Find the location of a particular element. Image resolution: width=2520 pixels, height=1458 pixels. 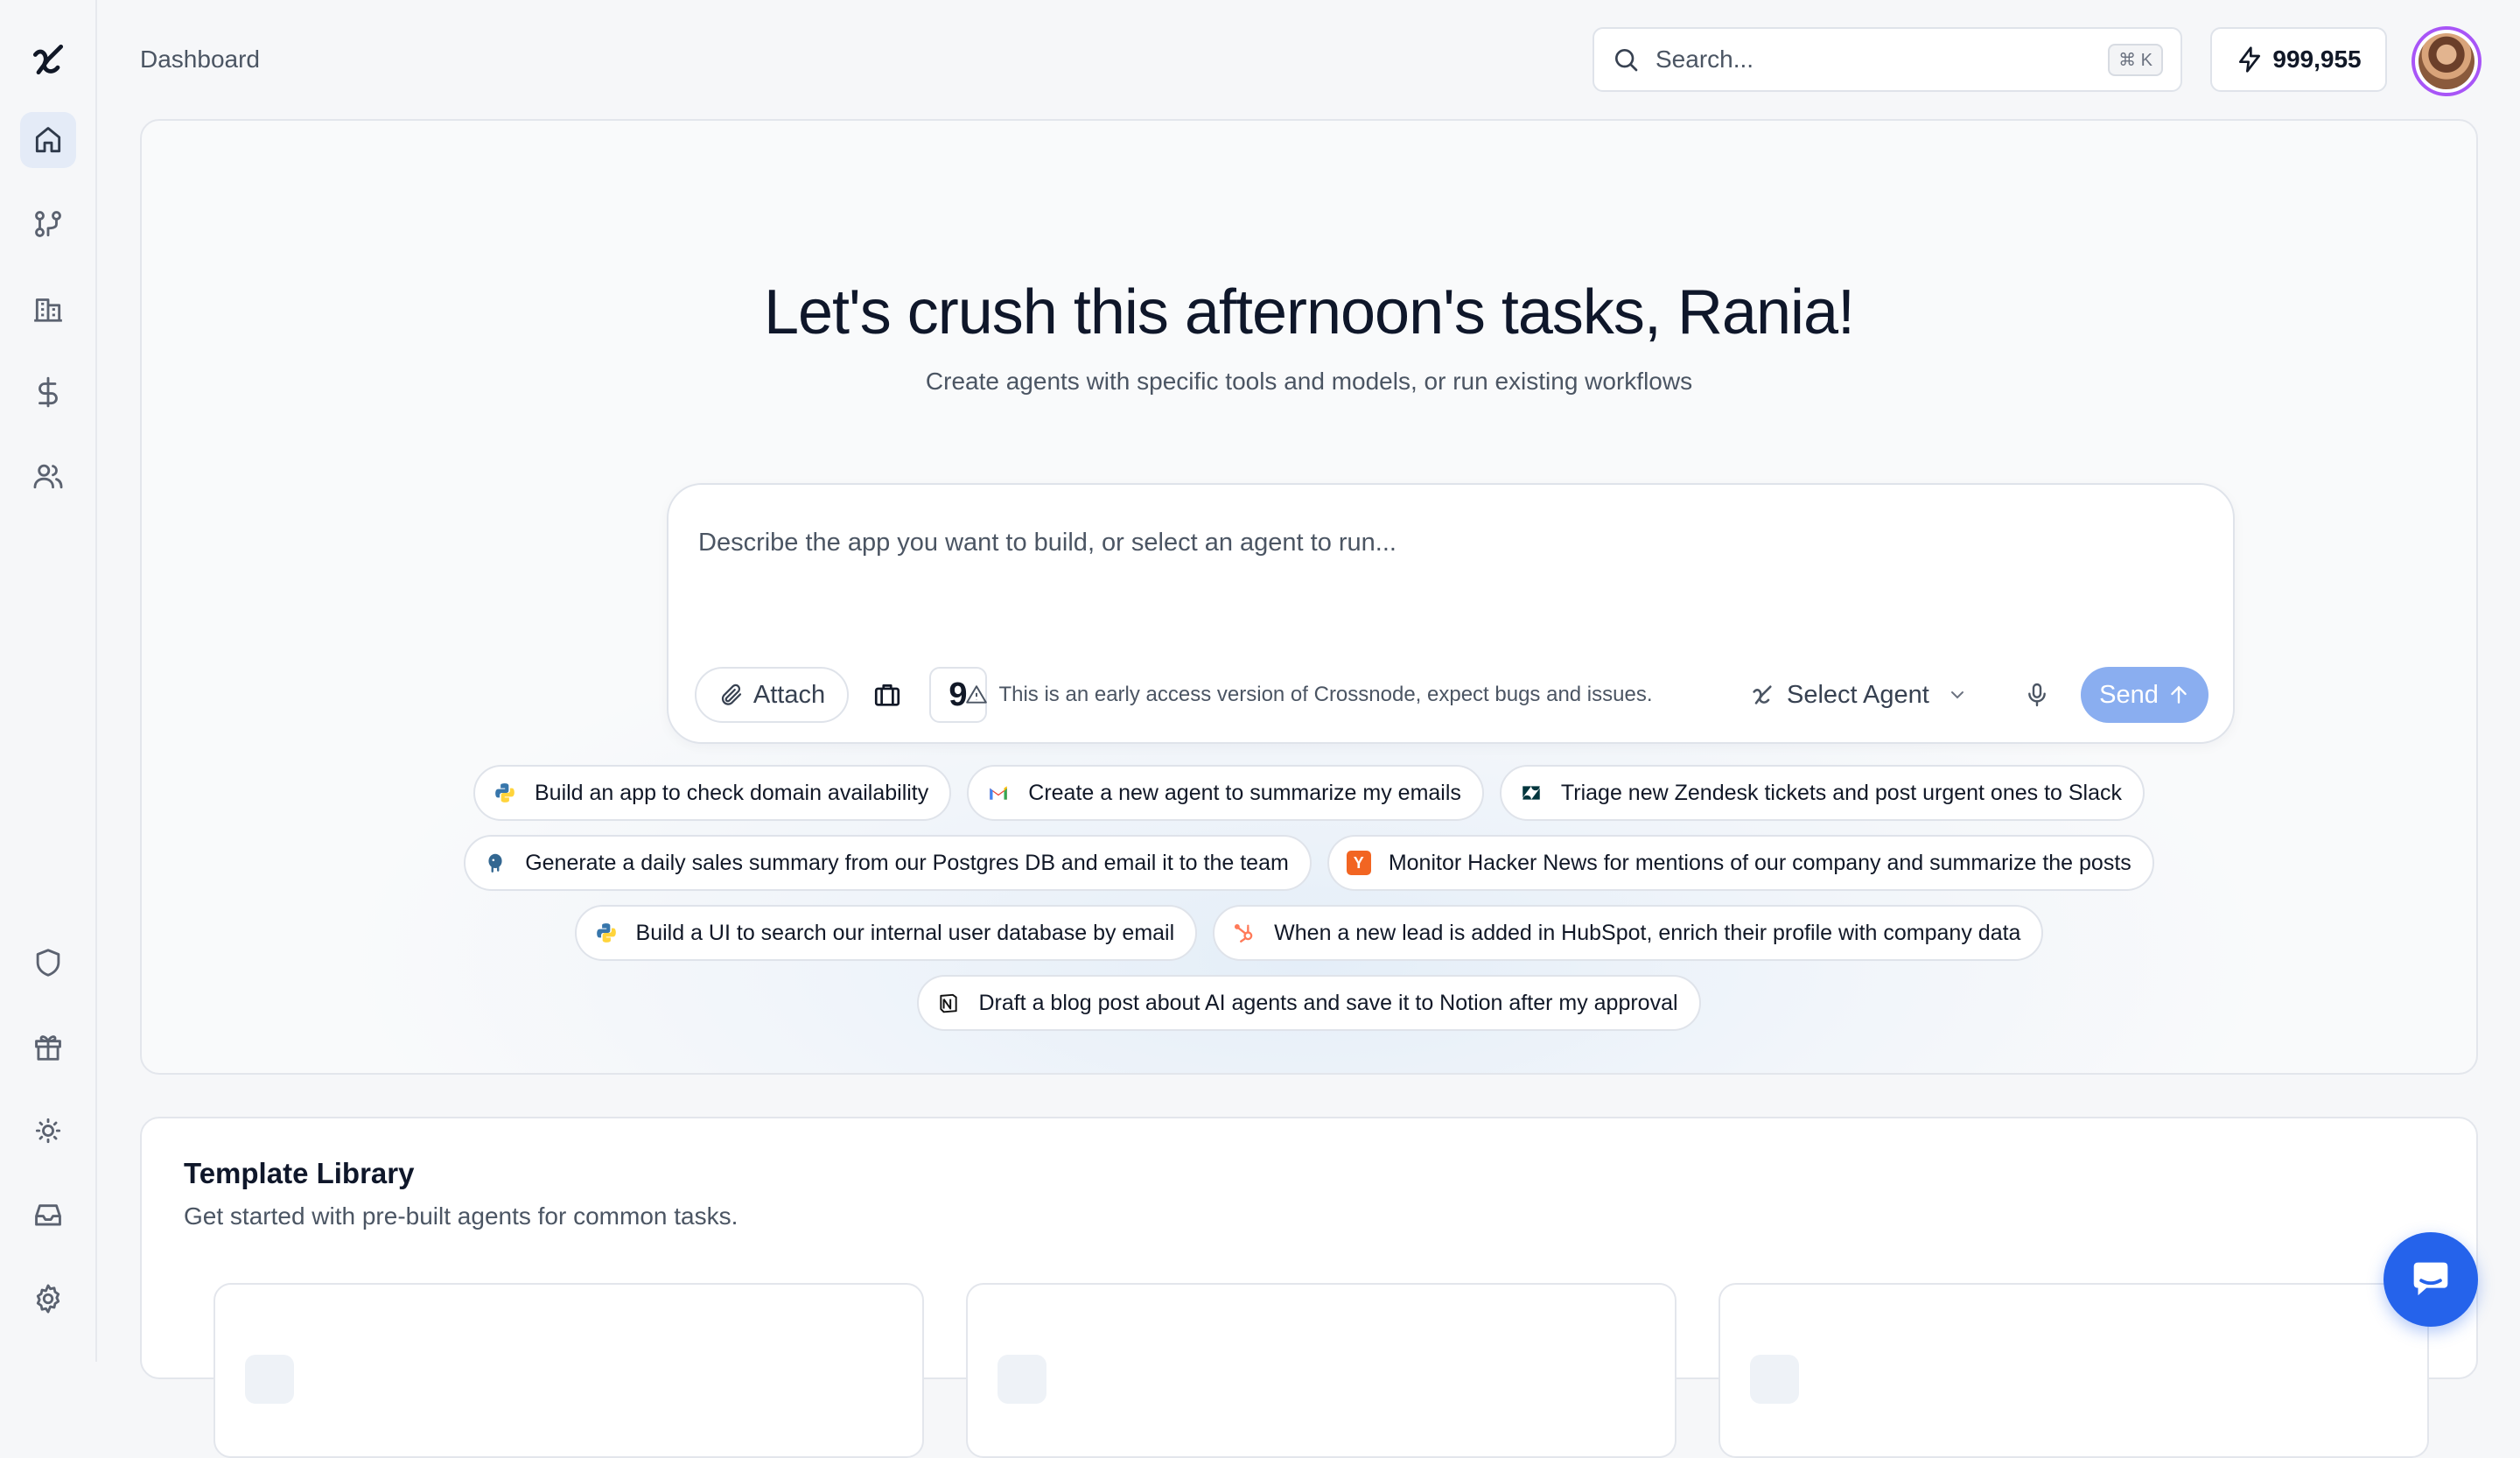

zendesk-icon is located at coordinates (1531, 793).